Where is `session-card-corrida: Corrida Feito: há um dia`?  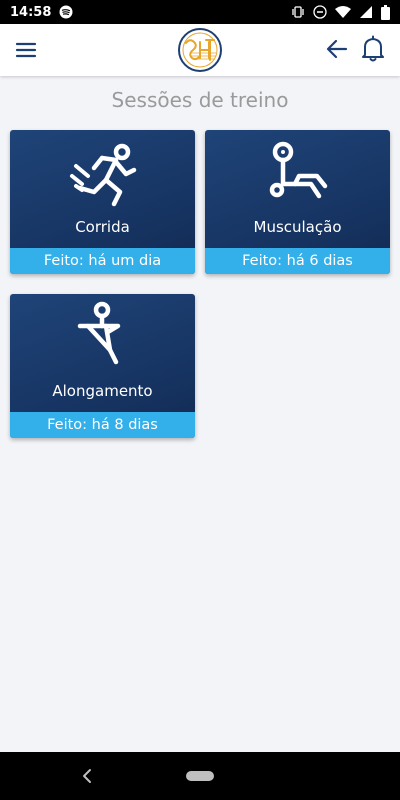
session-card-corrida: Corrida Feito: há um dia is located at coordinates (102, 202).